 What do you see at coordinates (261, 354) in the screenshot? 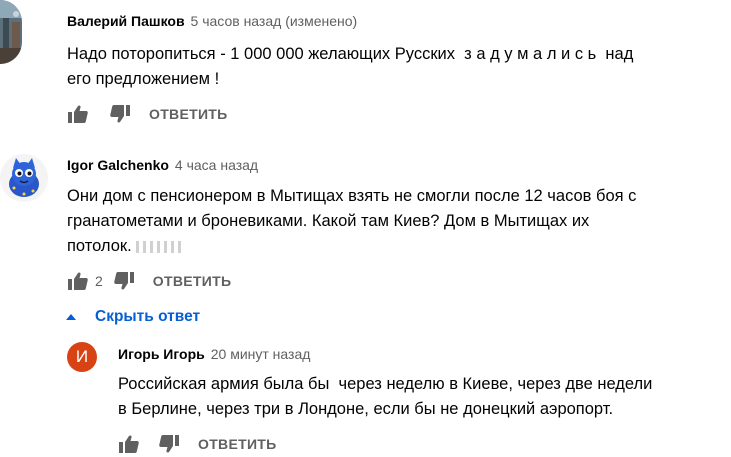
I see `comment-time: 20 минут назад` at bounding box center [261, 354].